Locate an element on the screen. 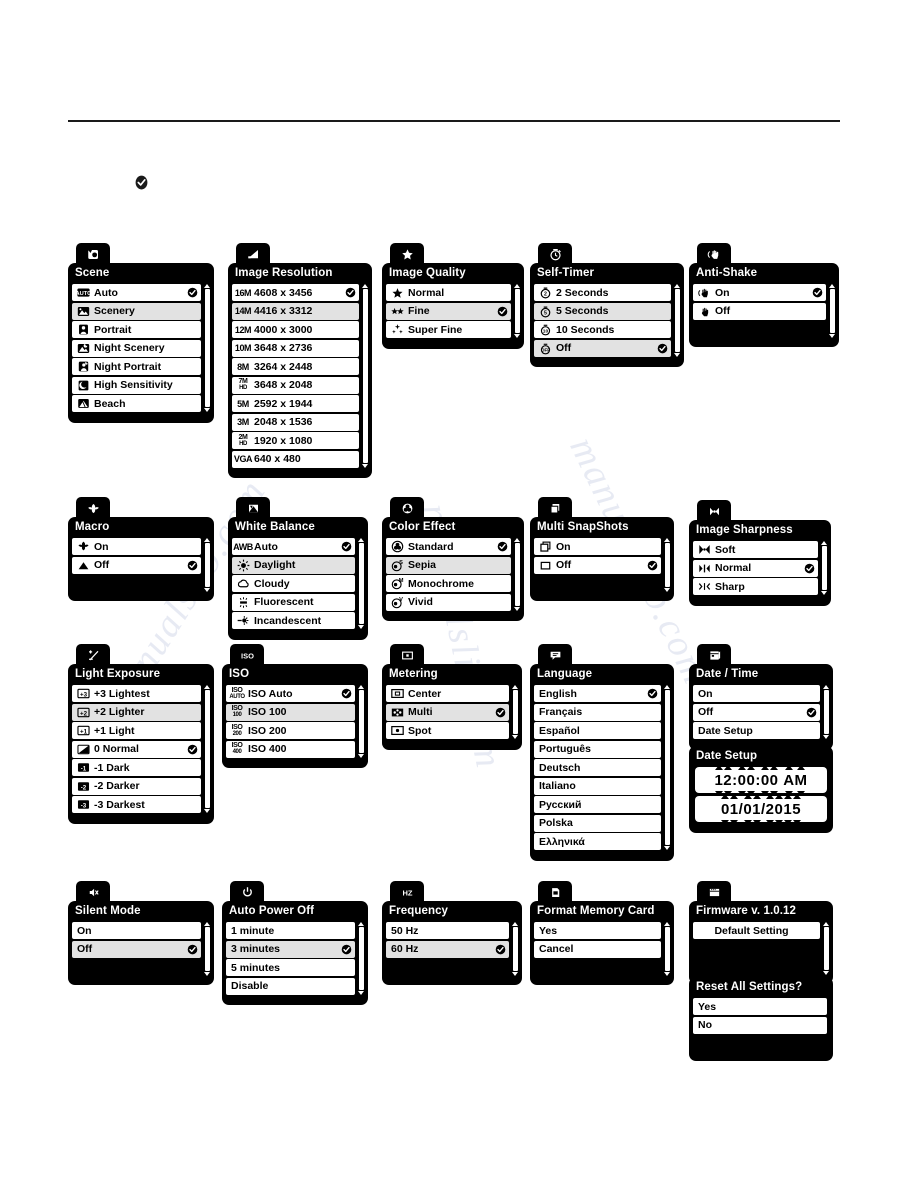  menu-item: OFF Off is located at coordinates (602, 348).